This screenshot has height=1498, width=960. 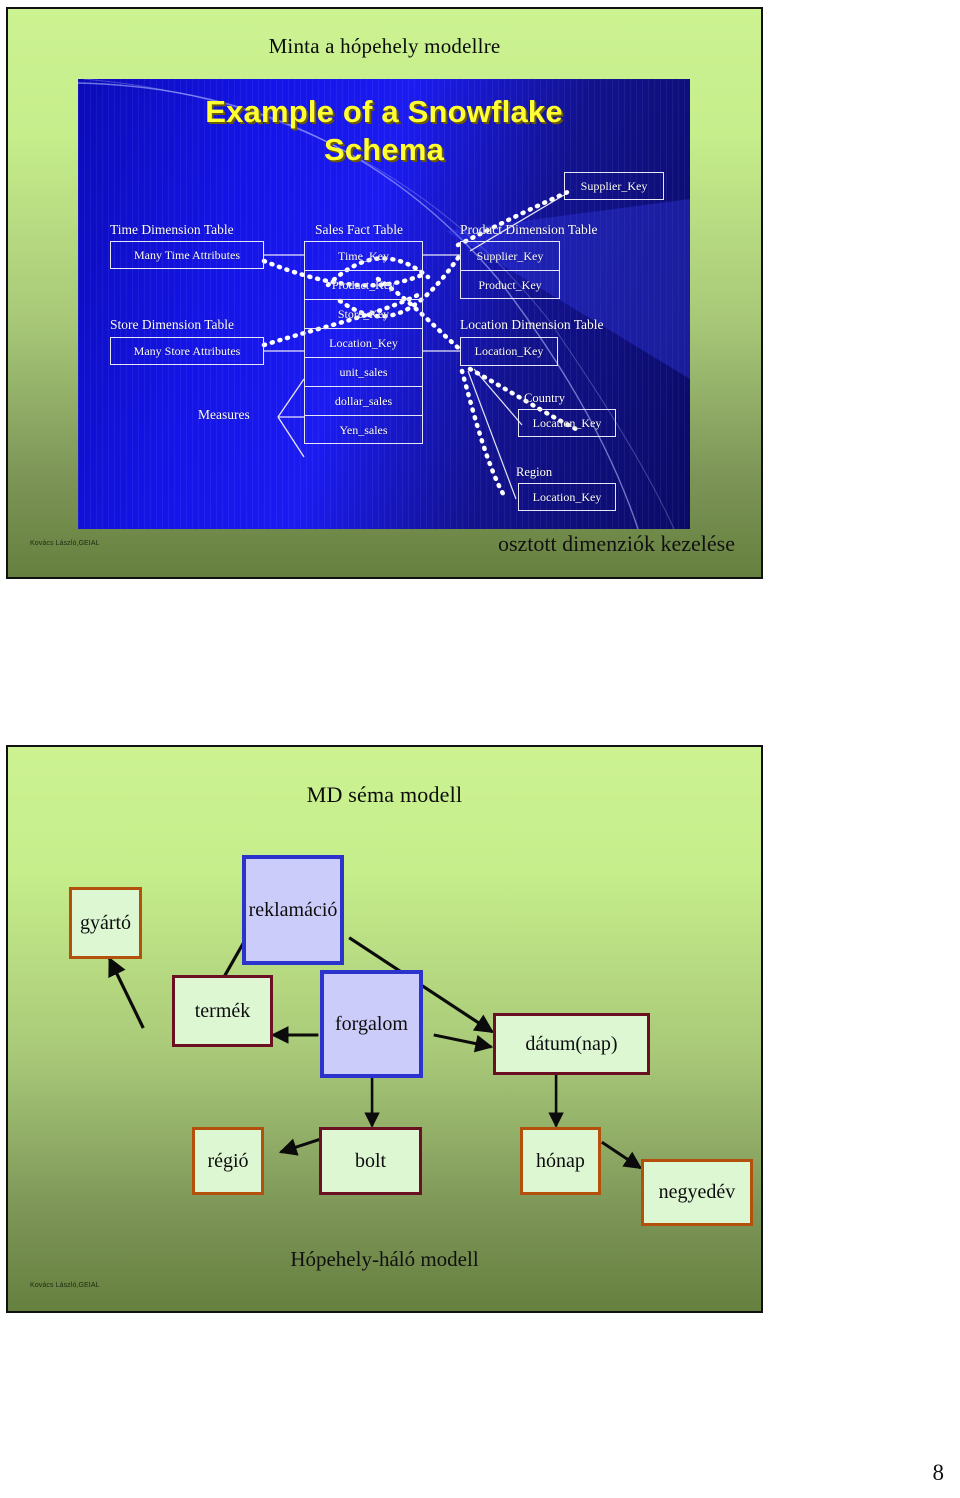 I want to click on supplier-key-text: Supplier_Key, so click(x=614, y=185).